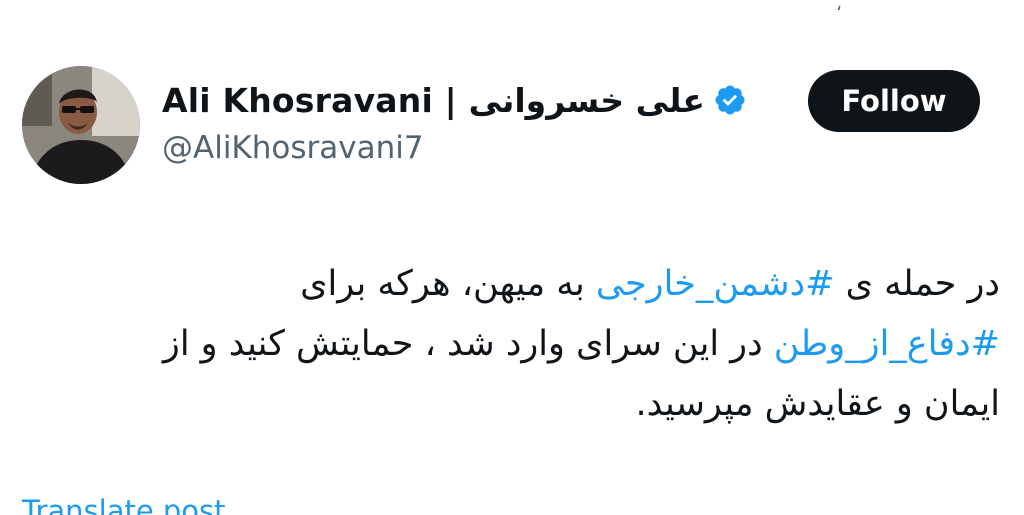  I want to click on avatar, so click(81, 125).